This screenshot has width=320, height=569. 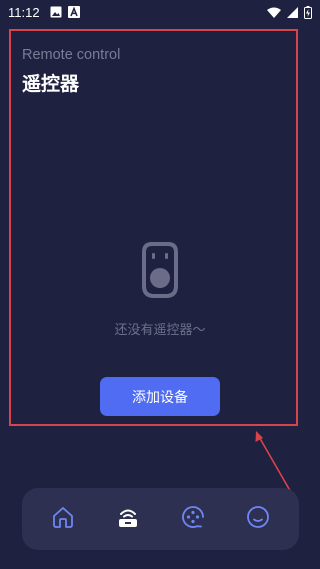 I want to click on status-left-icons, so click(x=65, y=12).